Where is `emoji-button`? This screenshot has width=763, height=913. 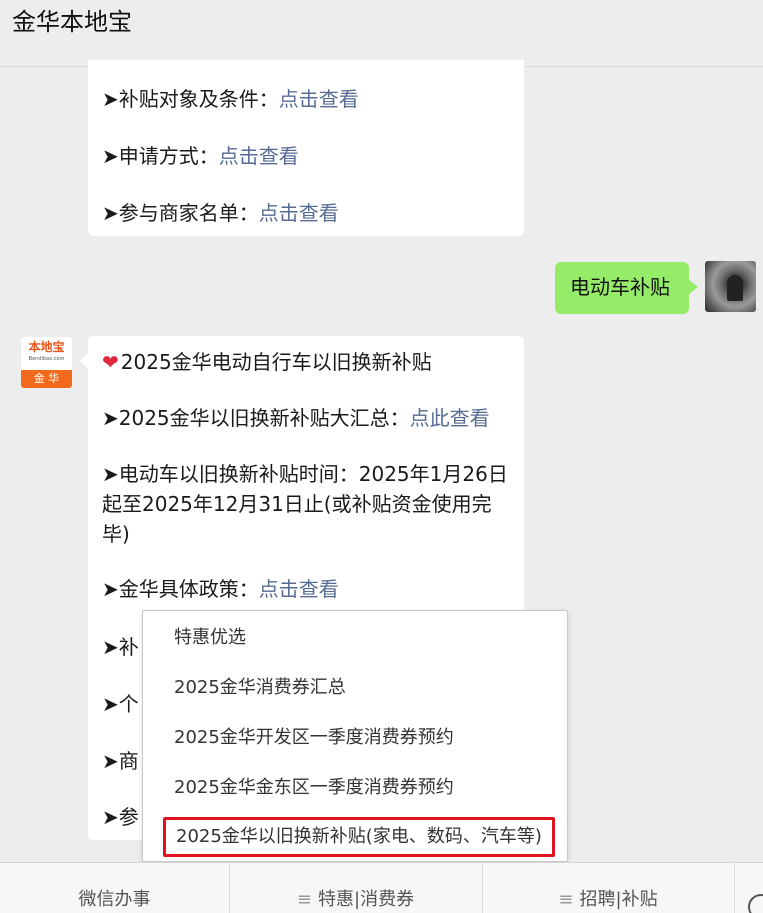 emoji-button is located at coordinates (748, 888).